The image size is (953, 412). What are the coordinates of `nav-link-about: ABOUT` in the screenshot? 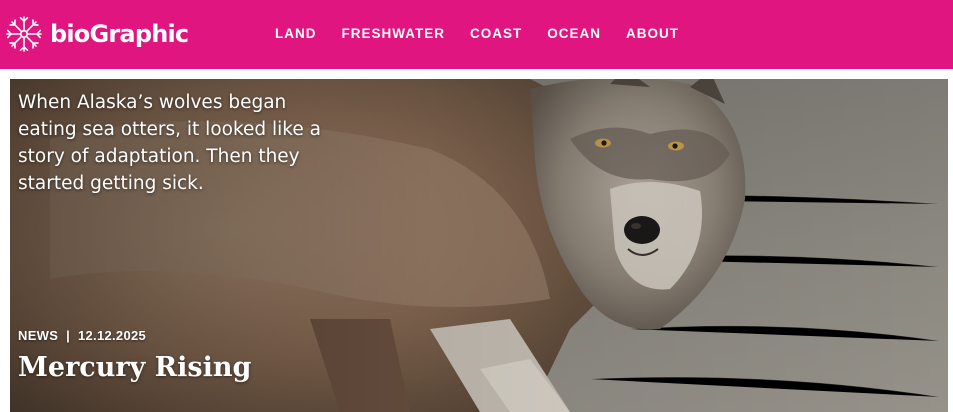 It's located at (652, 34).